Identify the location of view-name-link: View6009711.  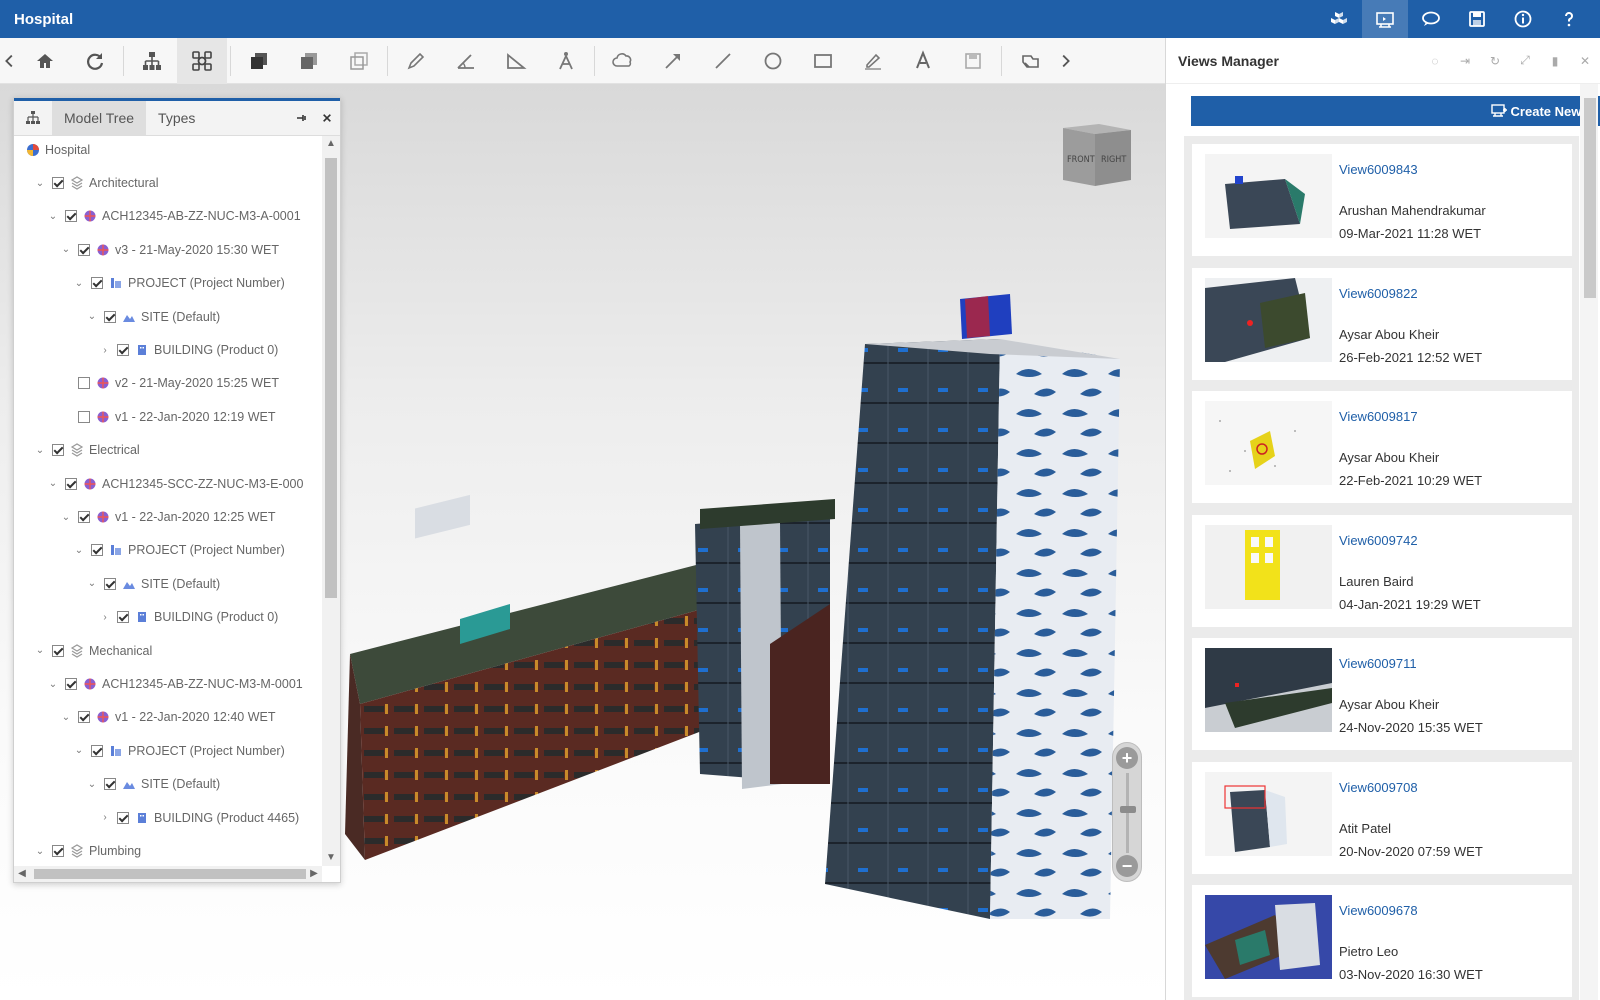
(1378, 663).